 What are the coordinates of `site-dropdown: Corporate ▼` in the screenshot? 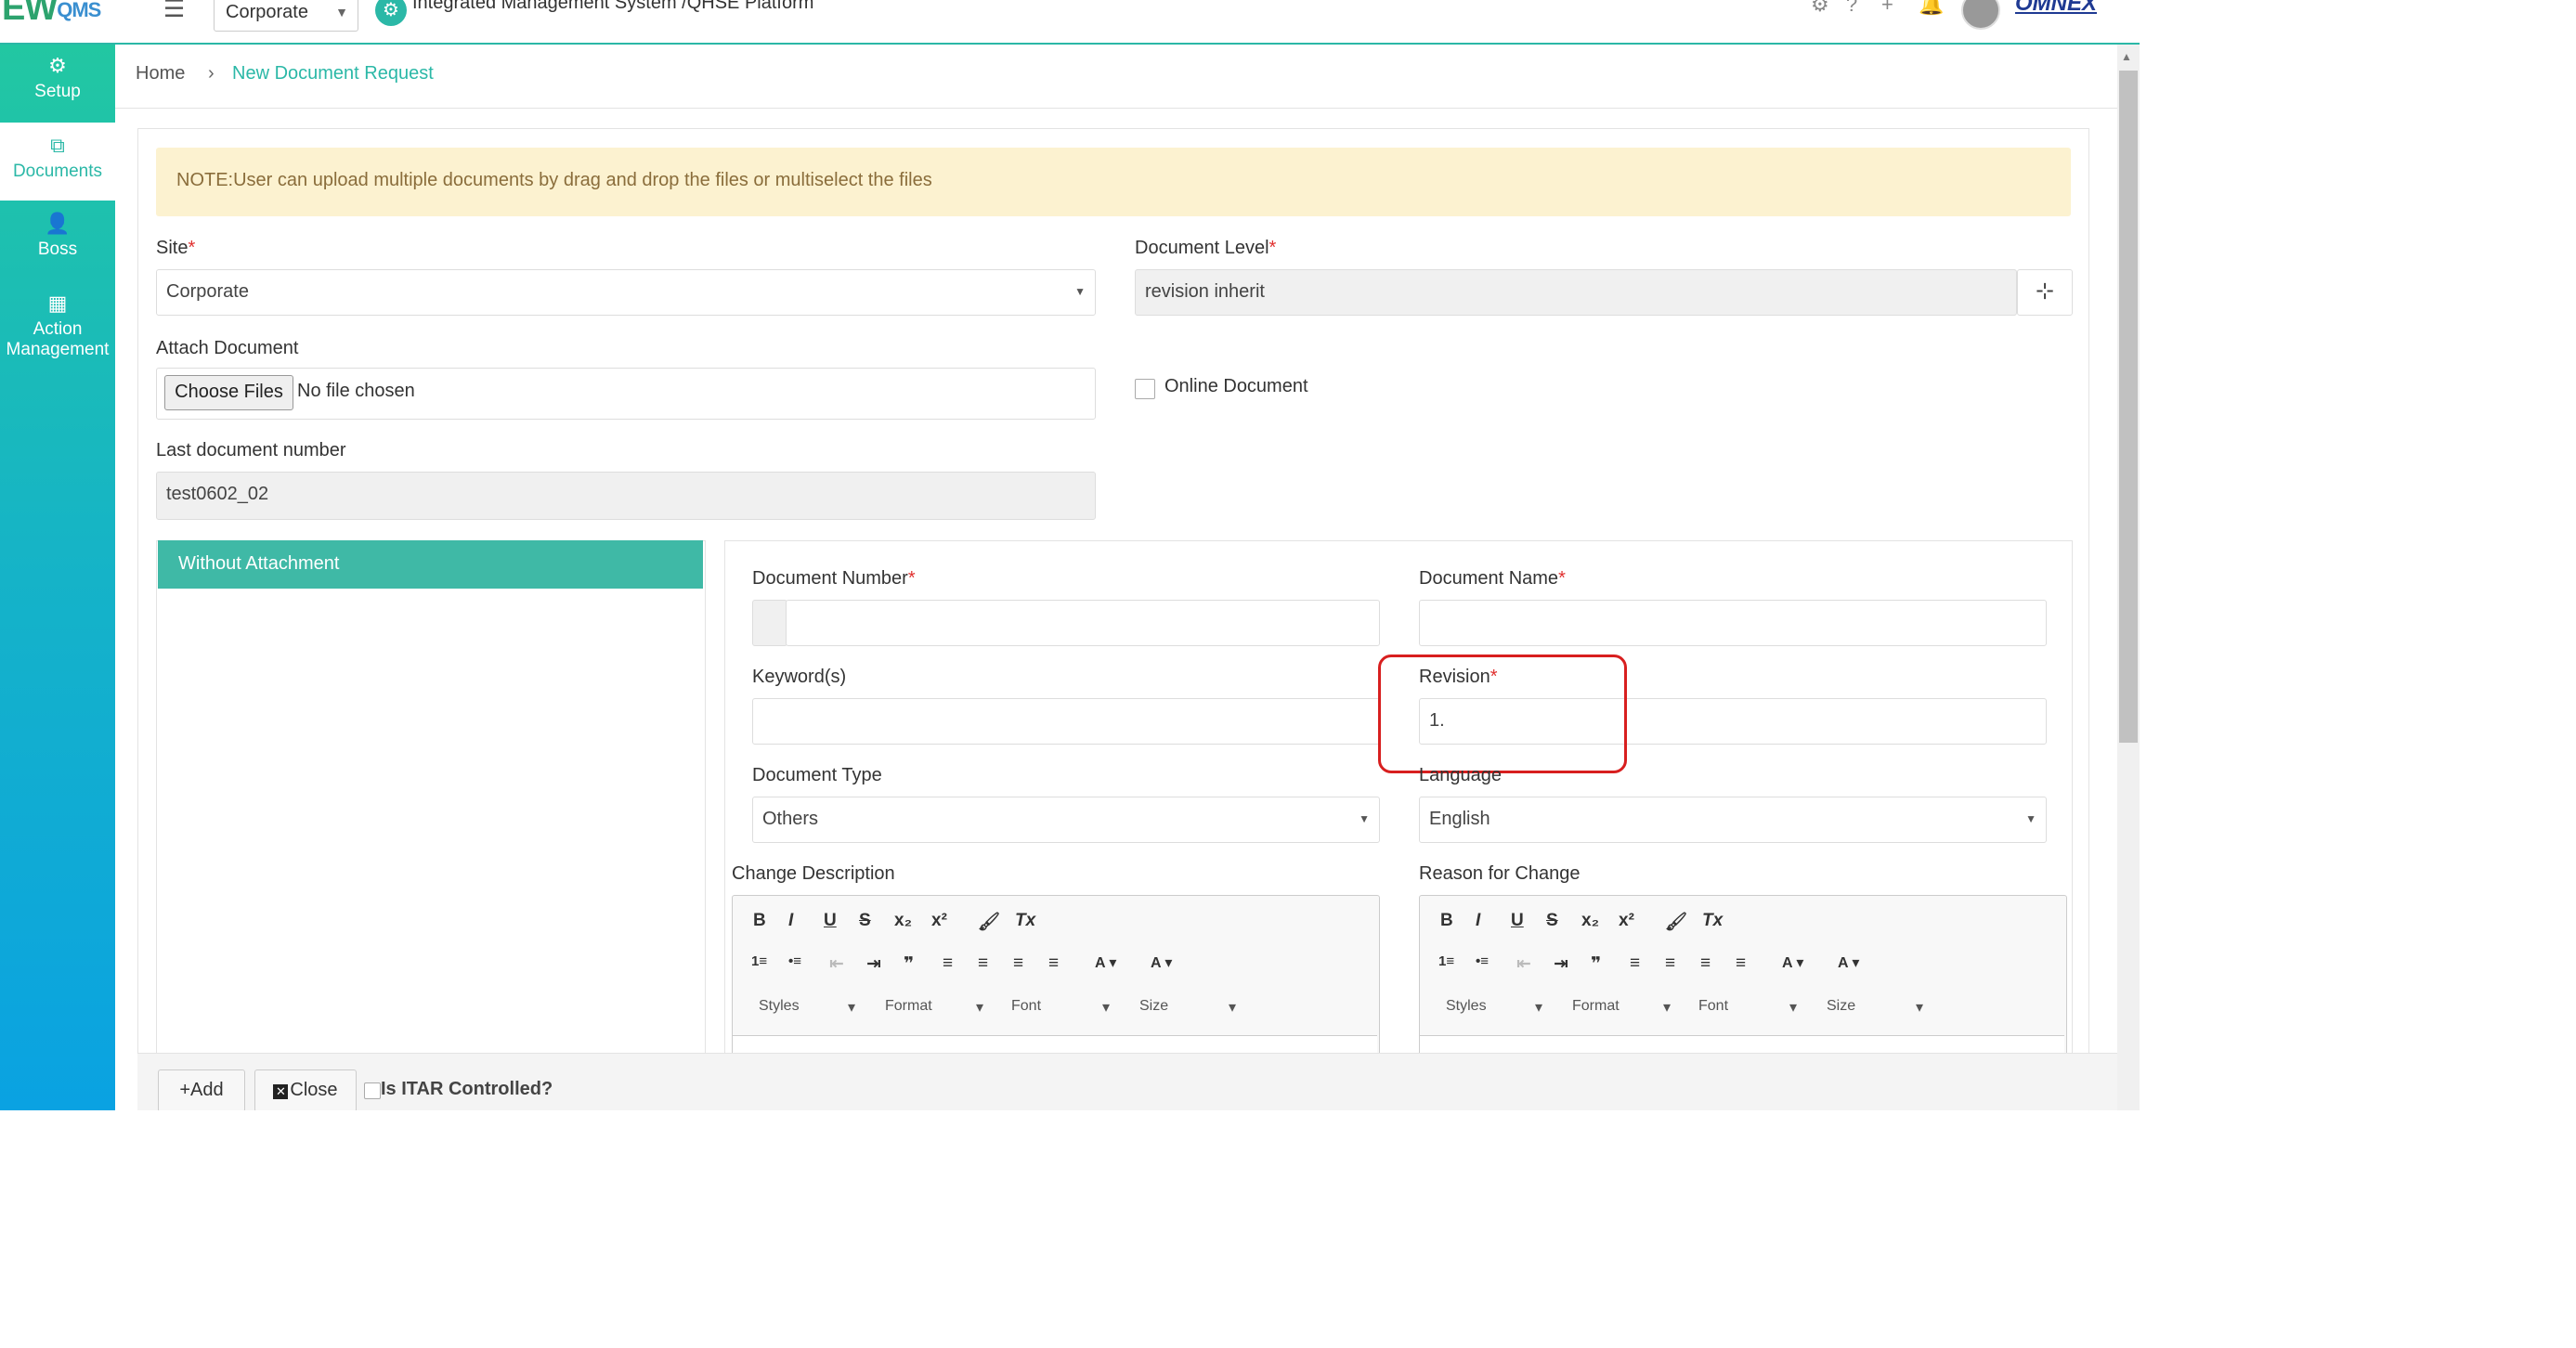 It's located at (626, 292).